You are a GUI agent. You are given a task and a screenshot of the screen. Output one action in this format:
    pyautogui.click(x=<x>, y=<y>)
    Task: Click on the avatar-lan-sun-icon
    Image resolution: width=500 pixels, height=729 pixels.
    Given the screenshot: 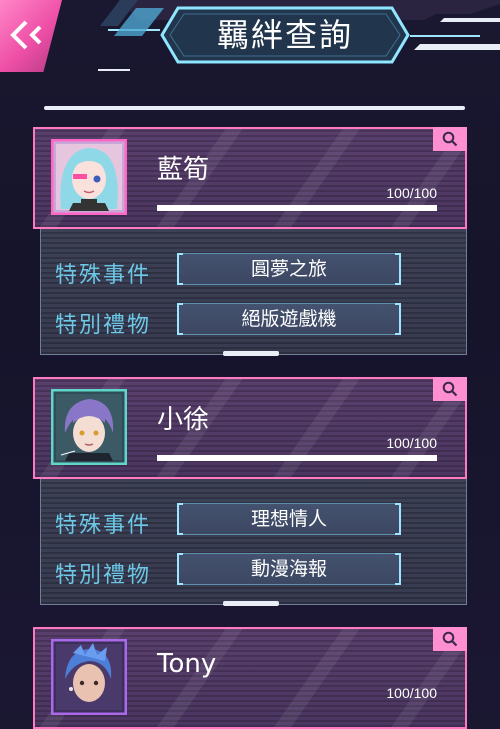 What is the action you would take?
    pyautogui.click(x=89, y=177)
    